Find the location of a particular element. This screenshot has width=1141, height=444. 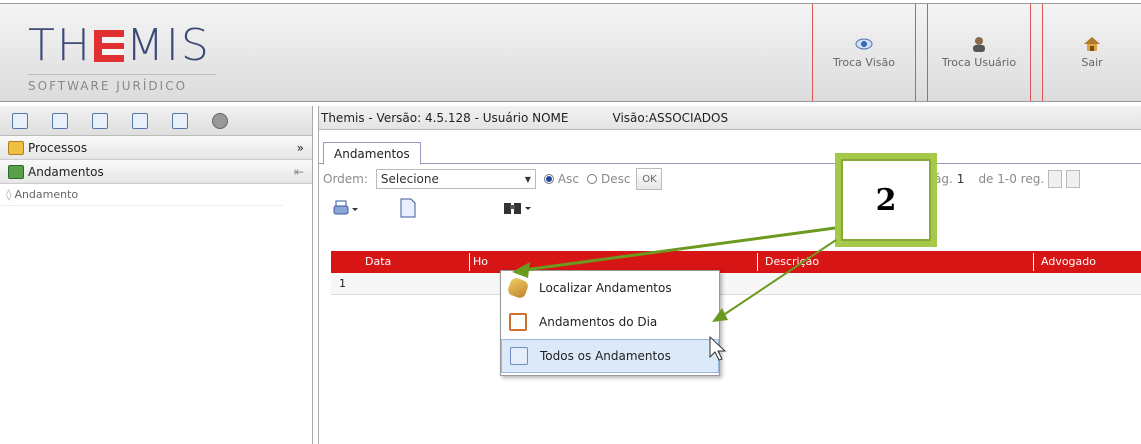

menu-item-localizar: Localizar Andamentos is located at coordinates (610, 288).